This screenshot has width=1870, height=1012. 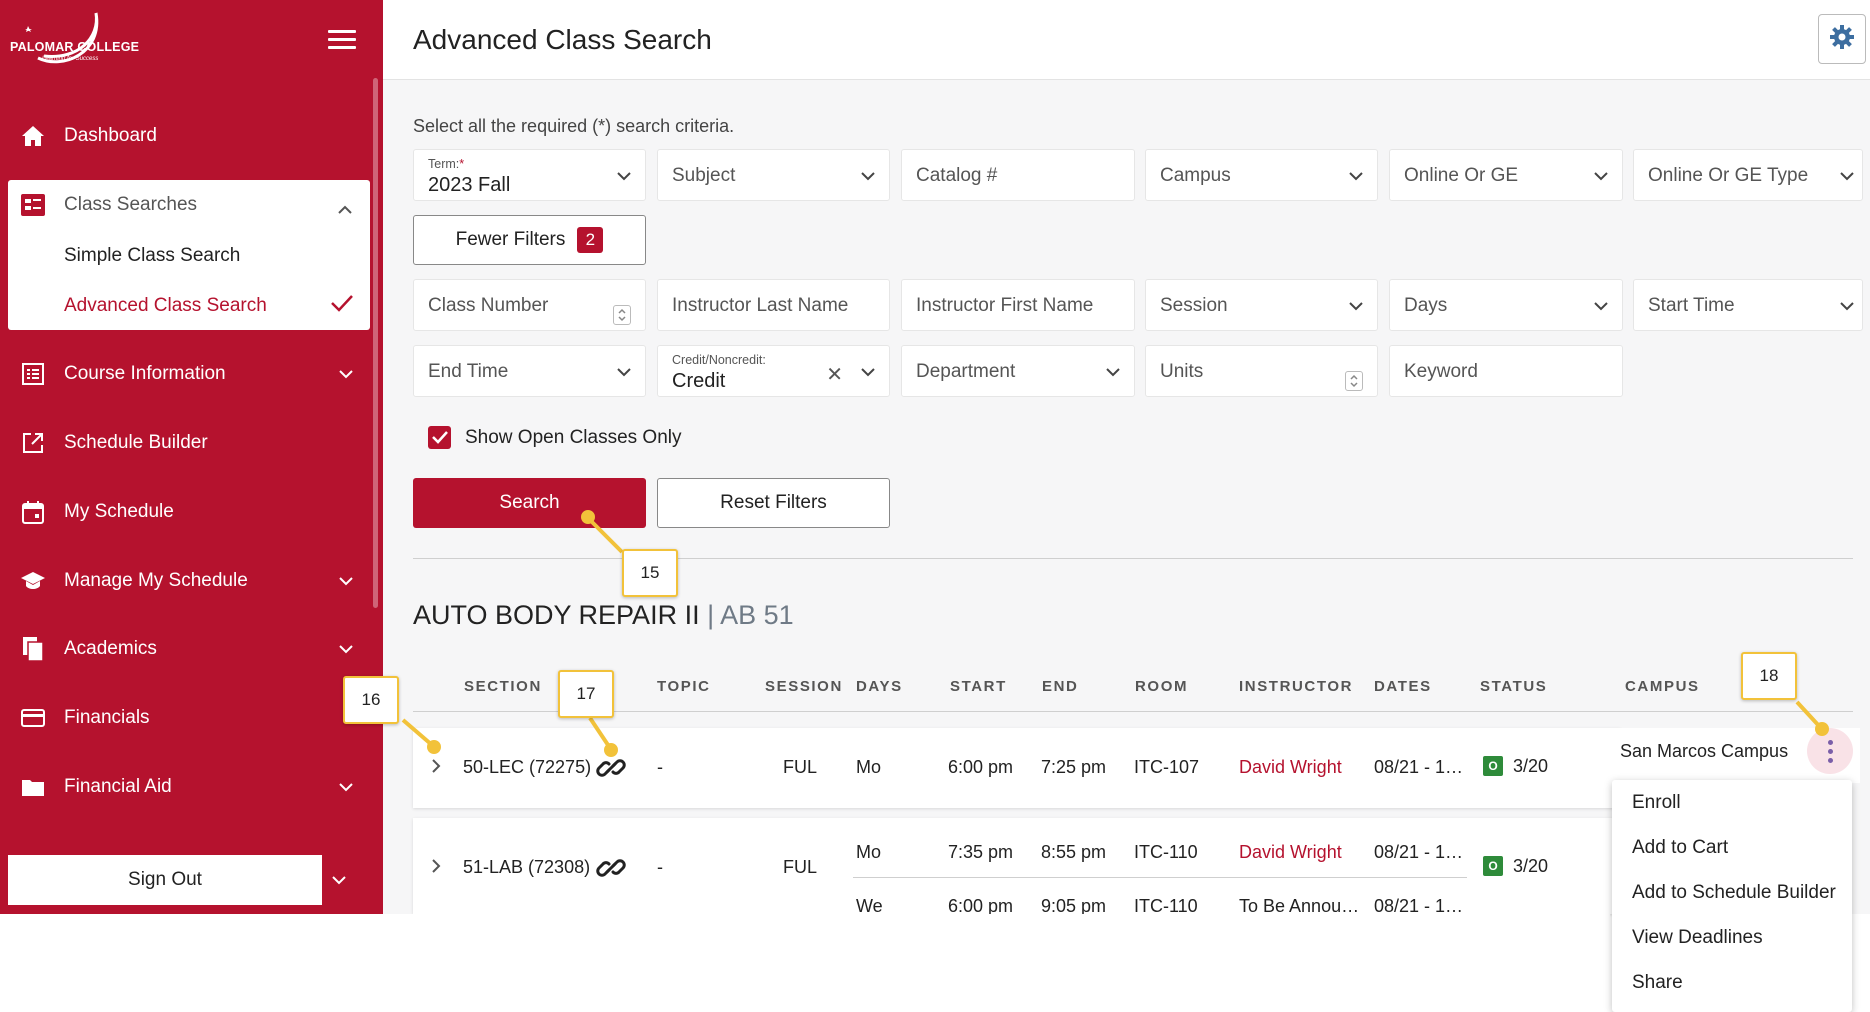 What do you see at coordinates (118, 786) in the screenshot?
I see `sidebar-item-label: Financial Aid` at bounding box center [118, 786].